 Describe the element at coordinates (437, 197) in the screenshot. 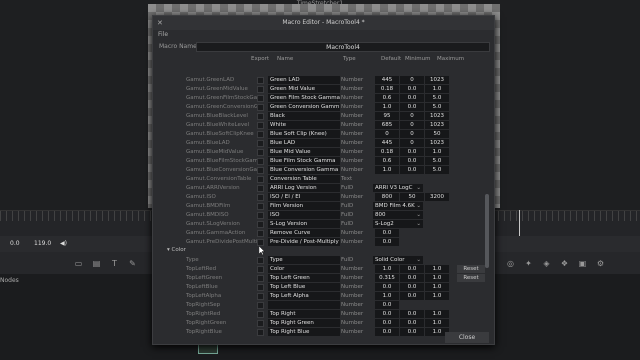

I see `maximum-field: 3200` at that location.